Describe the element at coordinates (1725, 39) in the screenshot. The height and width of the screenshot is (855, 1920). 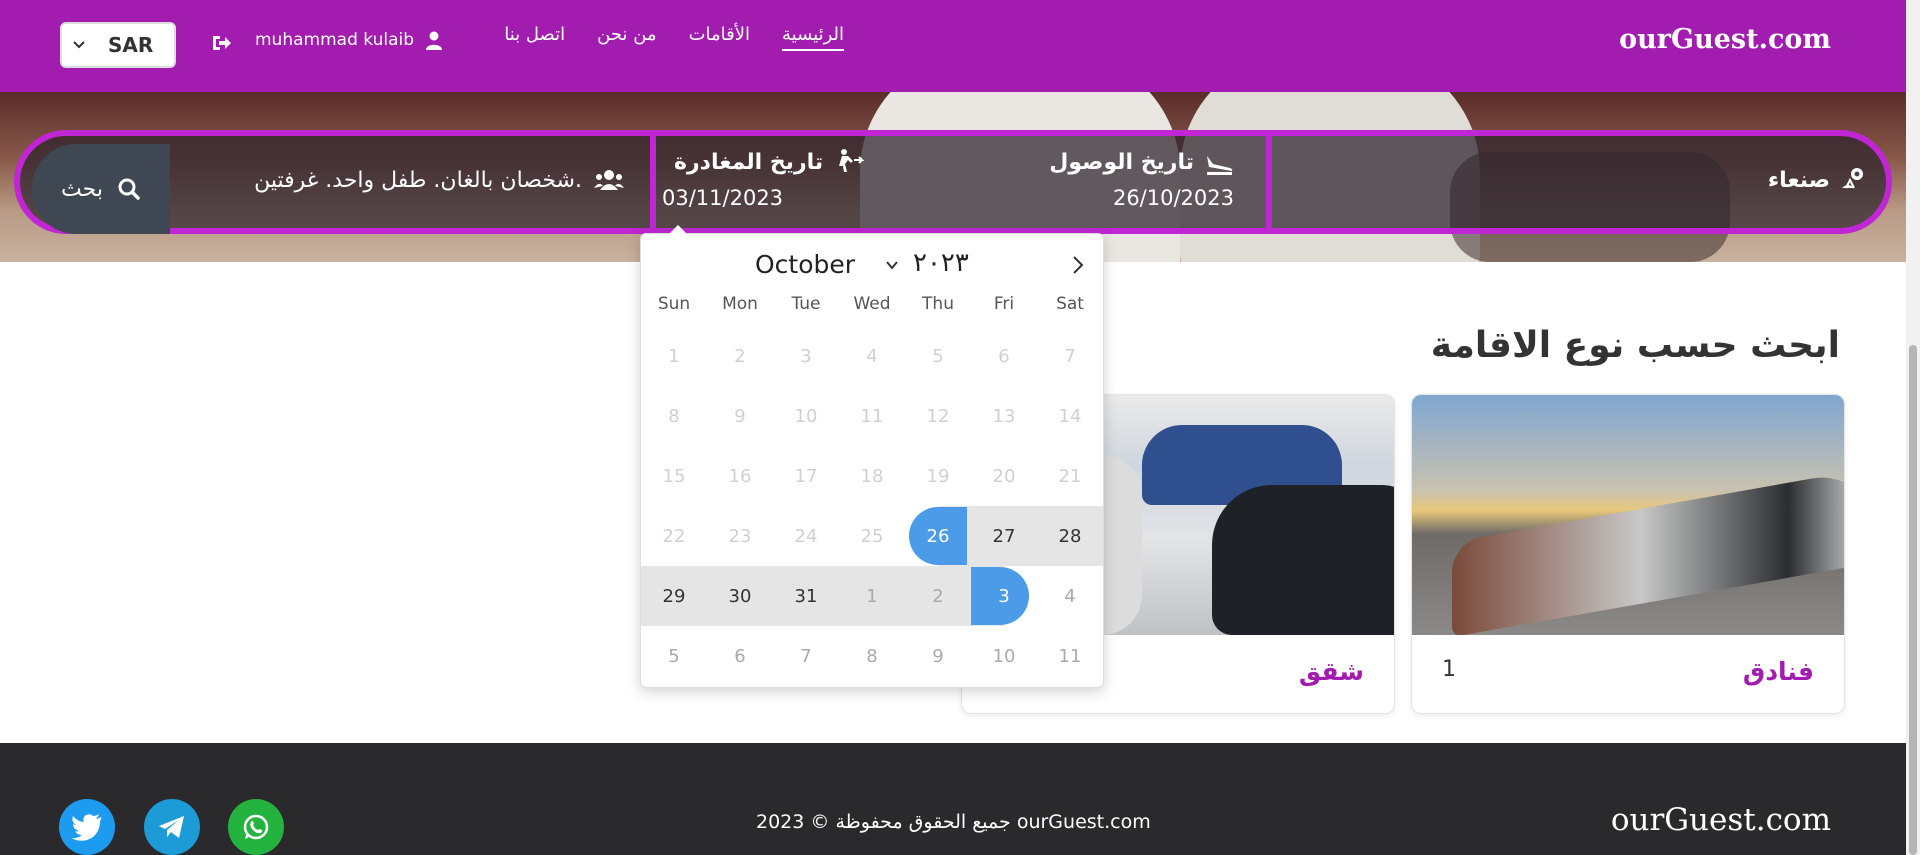
I see `brand-logo: ourGuest.com` at that location.